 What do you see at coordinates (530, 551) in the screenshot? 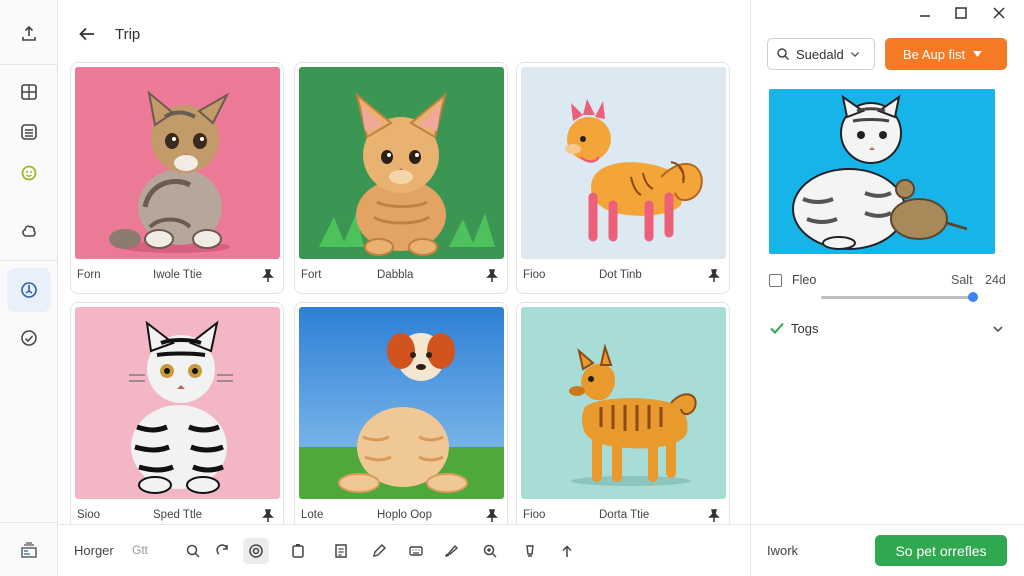
I see `lamp-icon` at bounding box center [530, 551].